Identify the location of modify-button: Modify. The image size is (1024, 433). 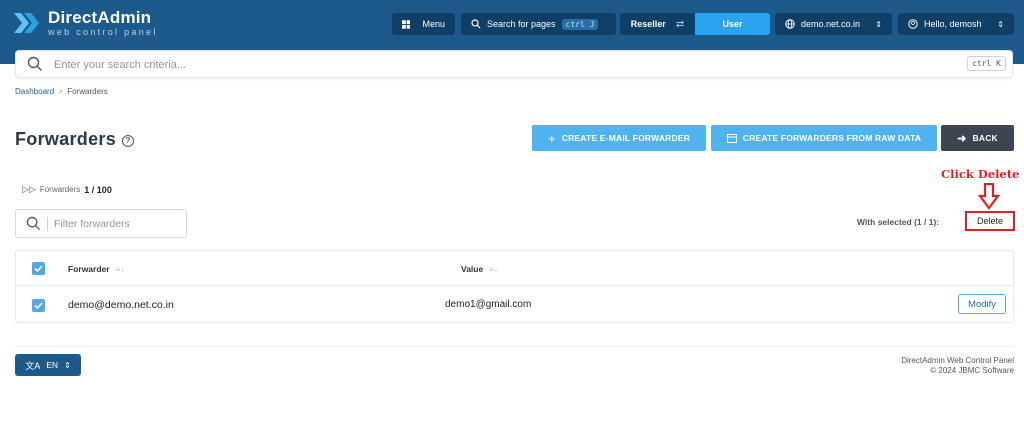
(982, 304).